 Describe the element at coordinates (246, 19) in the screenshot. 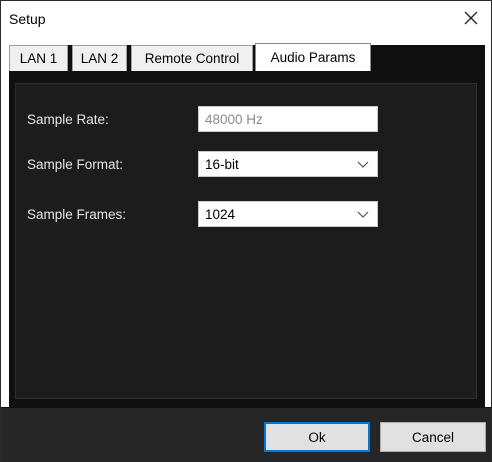

I see `title-bar: Setup` at that location.